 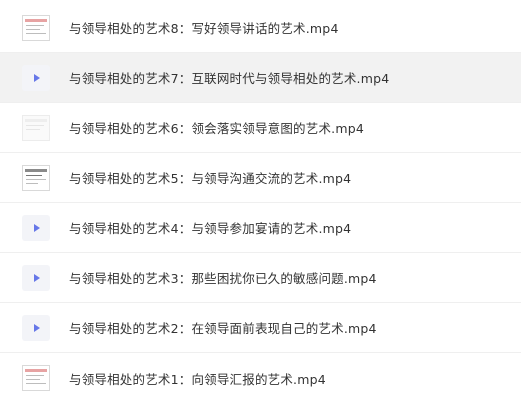 What do you see at coordinates (210, 228) in the screenshot?
I see `file-name: 与领导相处的艺术4：与领导参加宴请的艺术.mp4` at bounding box center [210, 228].